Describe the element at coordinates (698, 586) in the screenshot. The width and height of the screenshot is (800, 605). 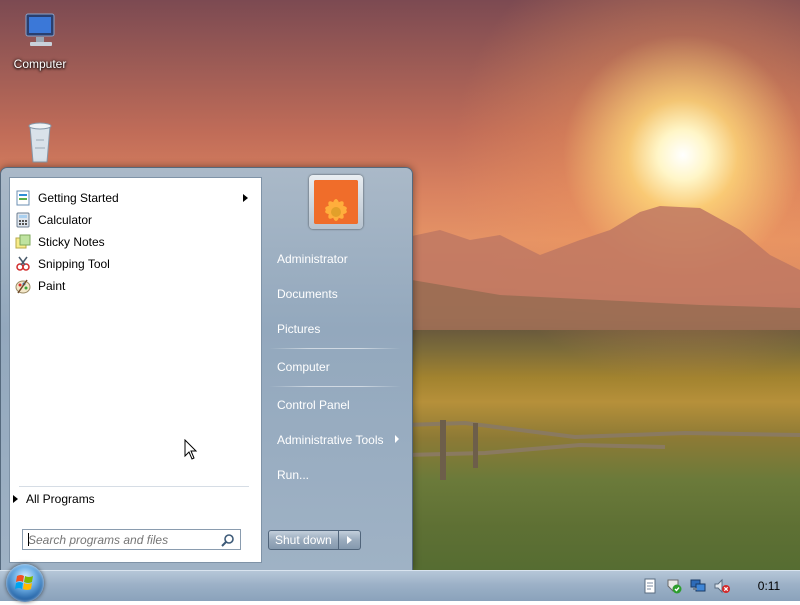
I see `network-icon` at that location.